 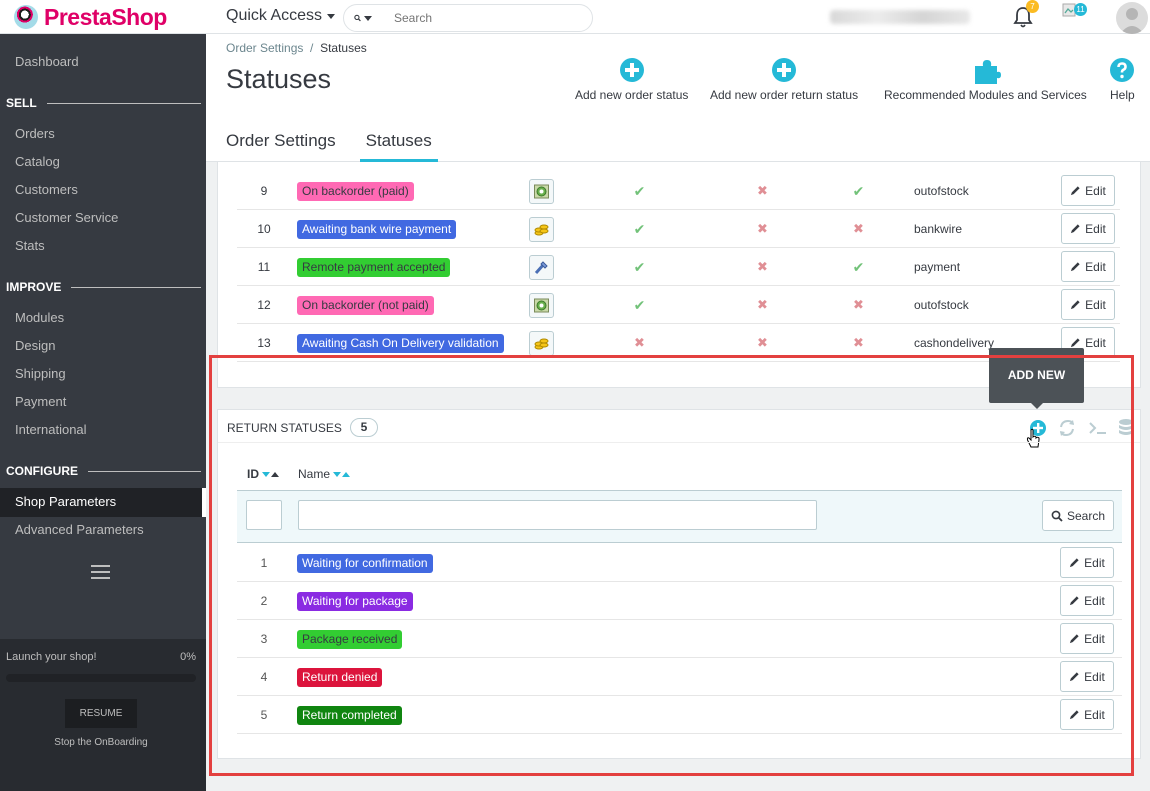 What do you see at coordinates (101, 713) in the screenshot?
I see `resume-button: RESUME` at bounding box center [101, 713].